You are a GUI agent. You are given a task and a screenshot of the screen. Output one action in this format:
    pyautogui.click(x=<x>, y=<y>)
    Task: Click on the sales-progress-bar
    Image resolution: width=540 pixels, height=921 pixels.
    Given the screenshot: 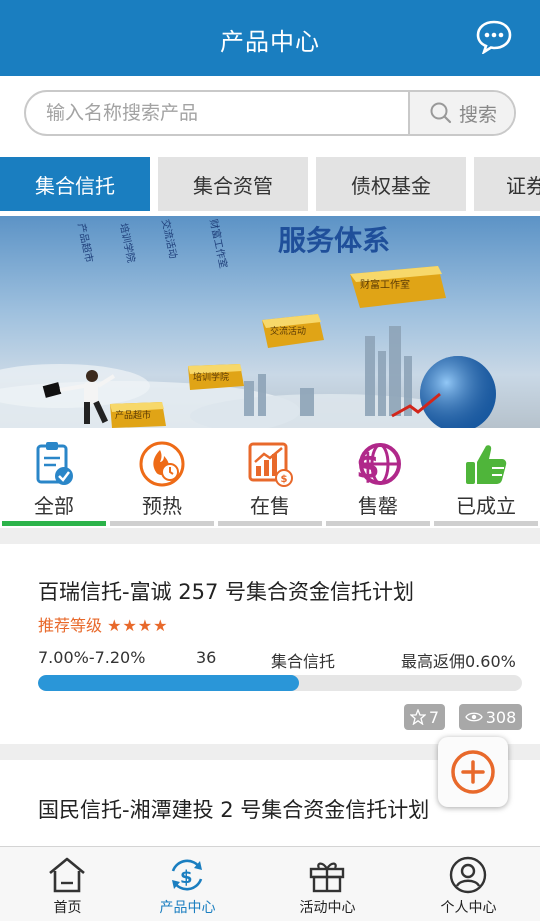 What is the action you would take?
    pyautogui.click(x=280, y=683)
    